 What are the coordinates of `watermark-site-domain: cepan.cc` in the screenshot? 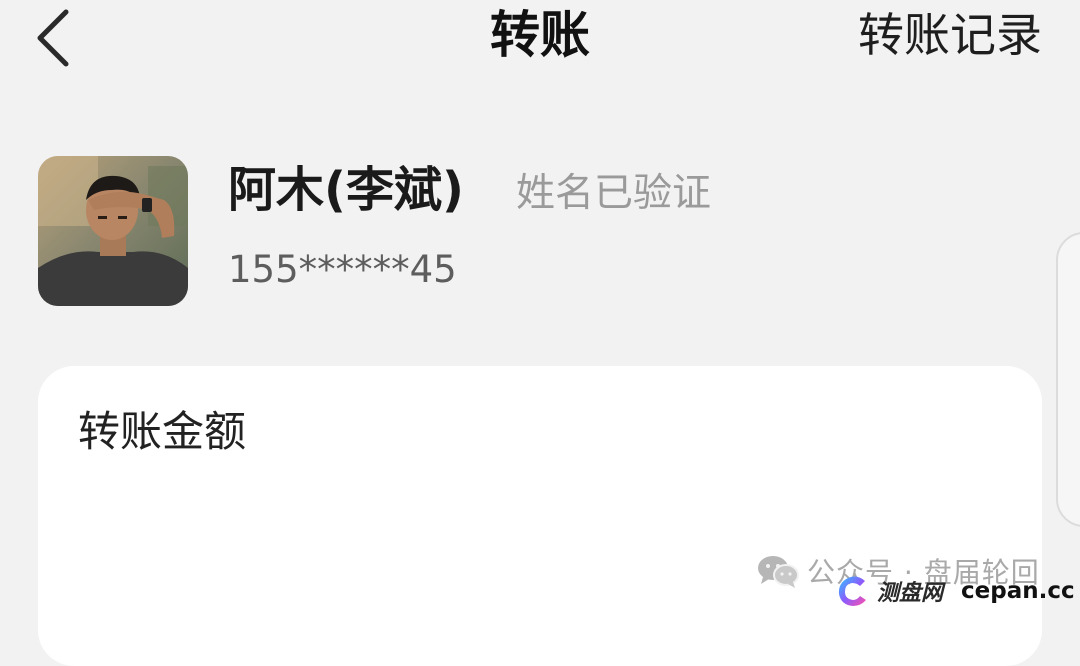 It's located at (1018, 591).